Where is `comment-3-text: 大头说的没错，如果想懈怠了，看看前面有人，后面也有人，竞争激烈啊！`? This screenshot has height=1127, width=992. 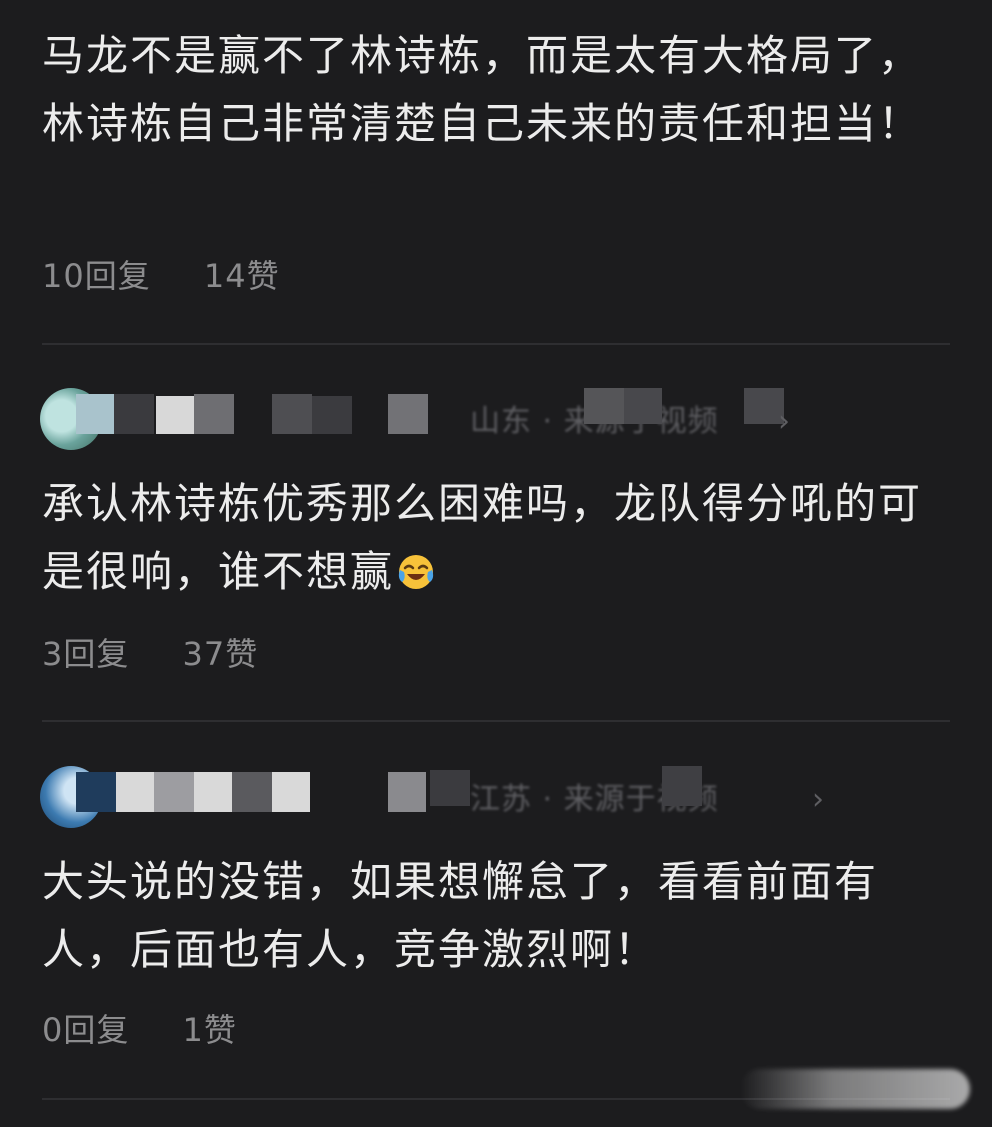
comment-3-text: 大头说的没错，如果想懈怠了，看看前面有人，后面也有人，竞争激烈啊！ is located at coordinates (460, 915).